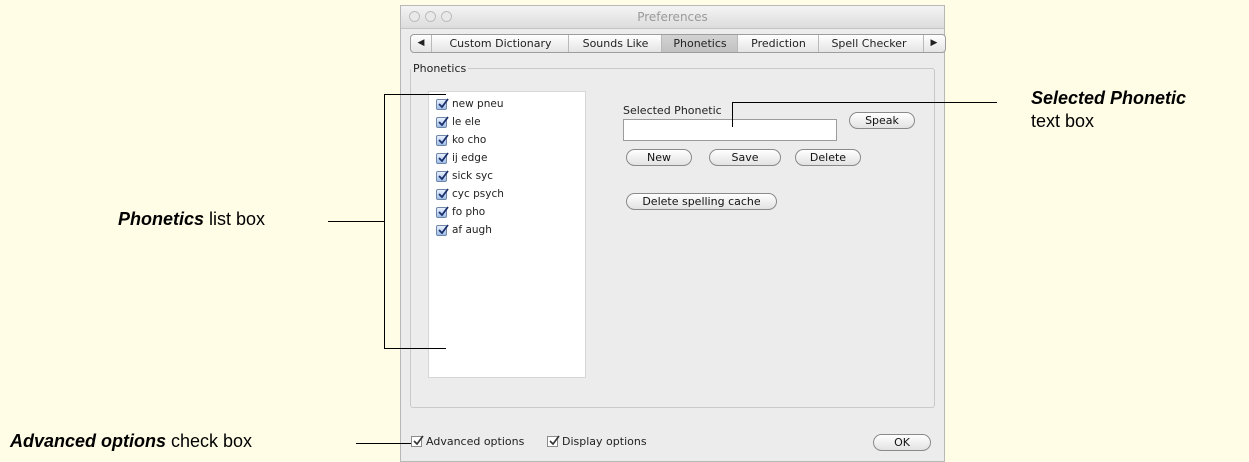  What do you see at coordinates (730, 130) in the screenshot?
I see `selected-phonetic-input` at bounding box center [730, 130].